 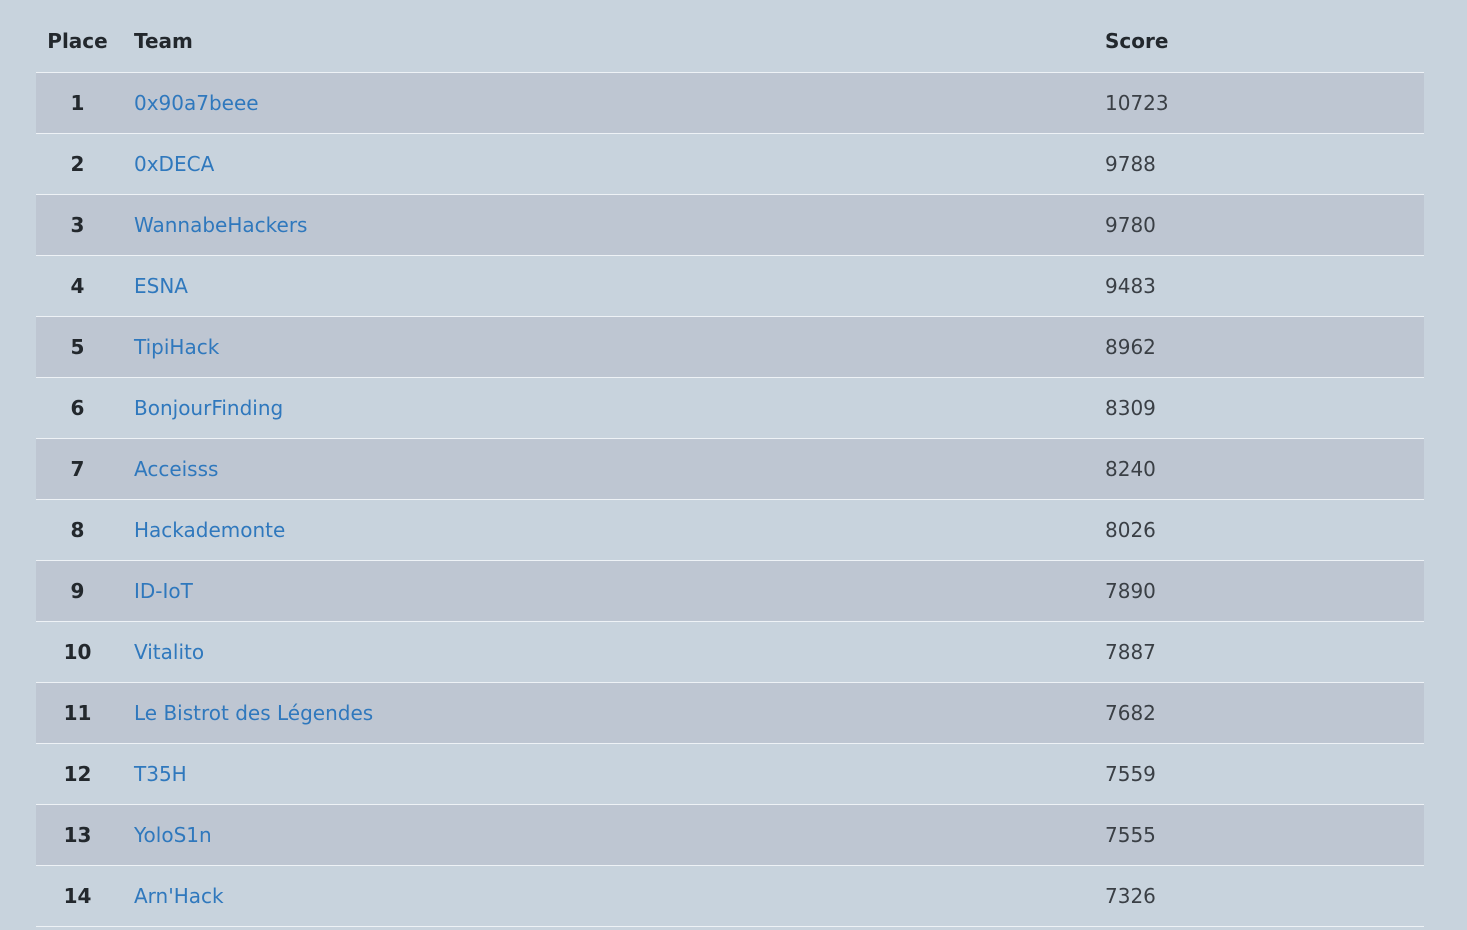 I want to click on row-place: 8, so click(x=77, y=530).